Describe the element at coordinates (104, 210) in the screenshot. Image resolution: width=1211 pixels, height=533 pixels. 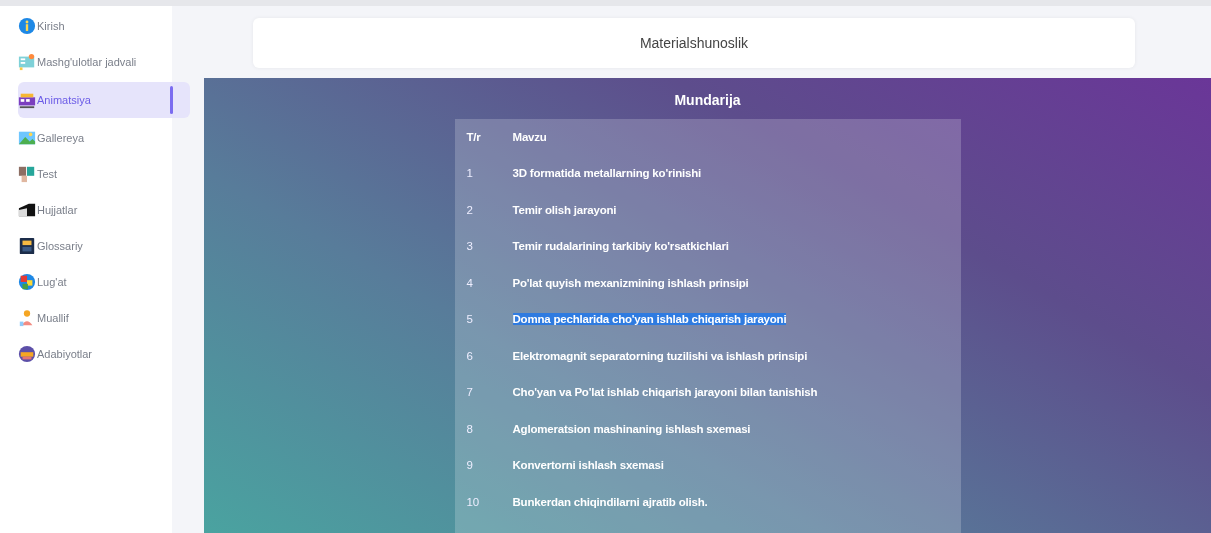
I see `sidebar-item: Hujjatlar` at that location.